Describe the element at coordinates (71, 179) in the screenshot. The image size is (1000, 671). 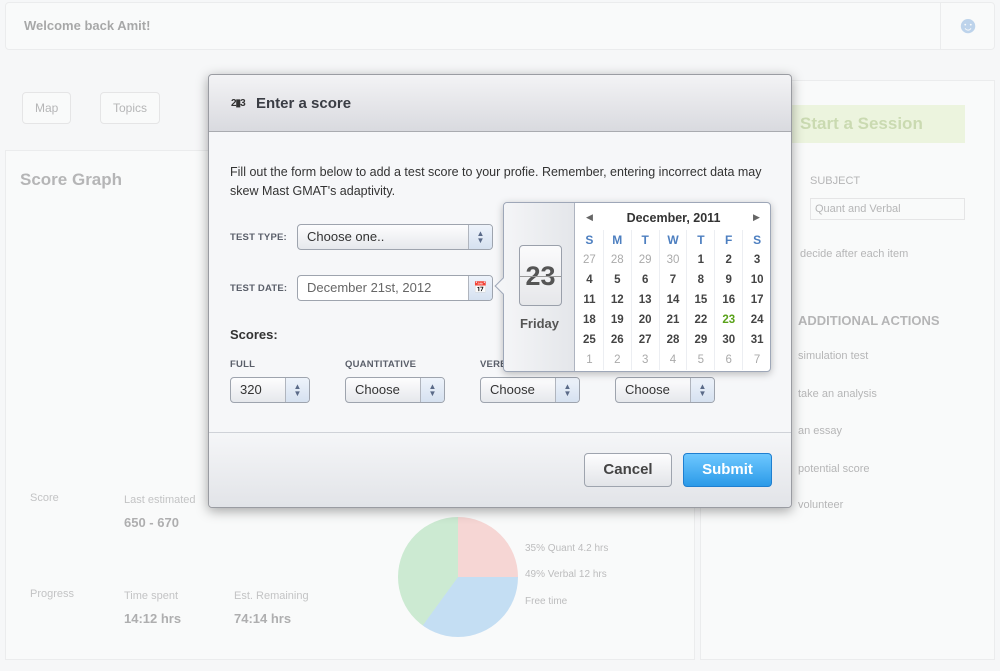
I see `score-graph-title: Score Graph` at that location.